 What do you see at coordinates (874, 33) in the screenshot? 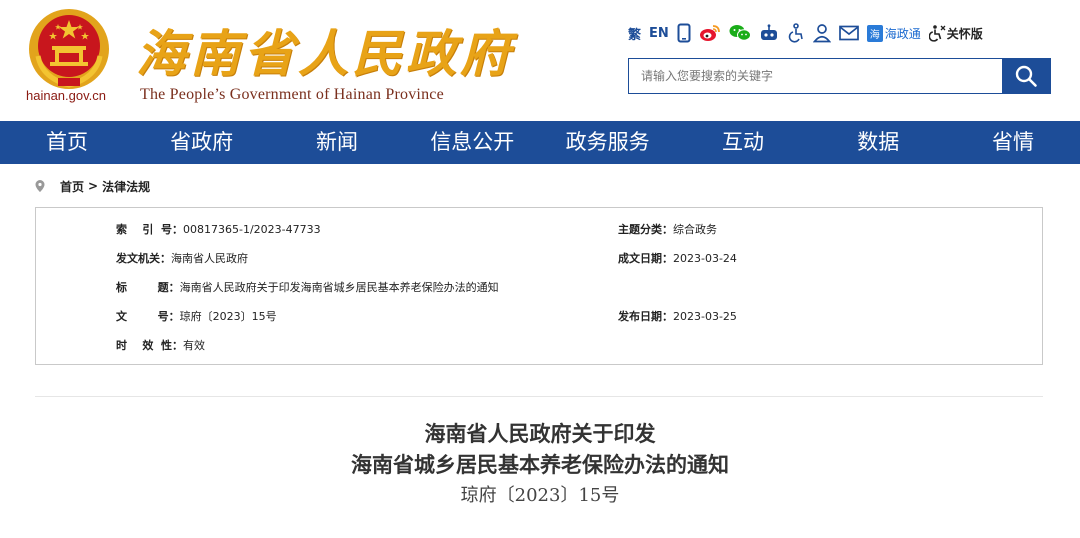
I see `haizhengtong-badge-icon: 海` at bounding box center [874, 33].